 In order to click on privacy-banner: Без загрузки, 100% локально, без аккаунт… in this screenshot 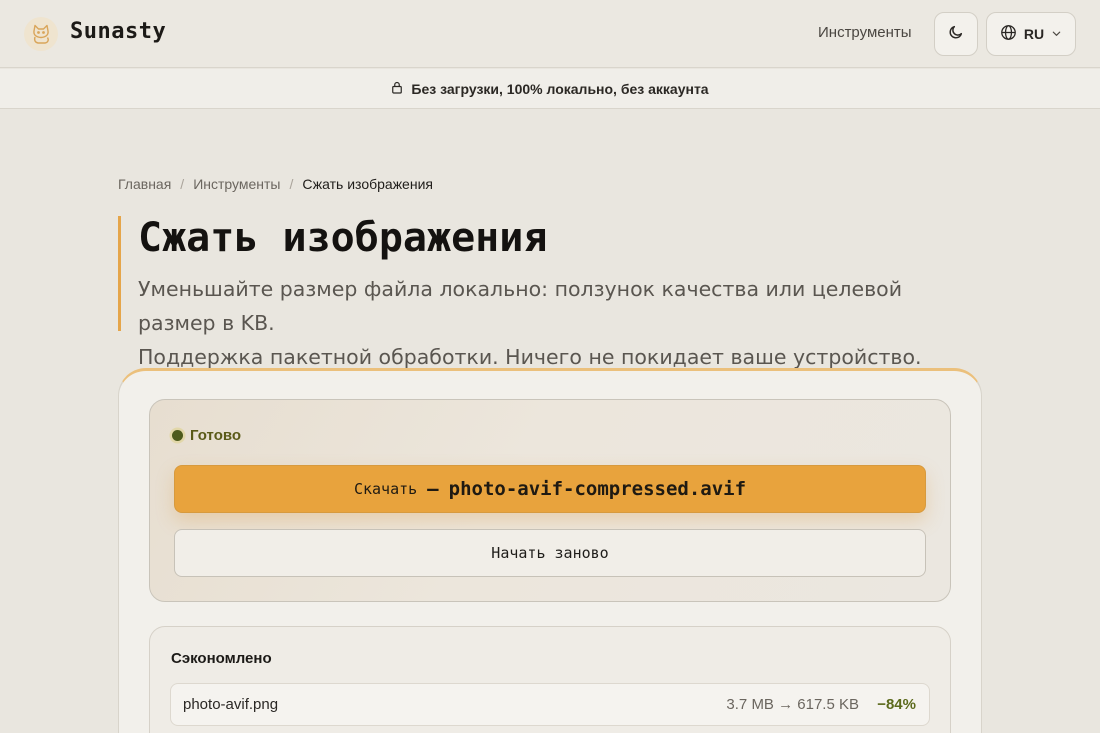, I will do `click(550, 89)`.